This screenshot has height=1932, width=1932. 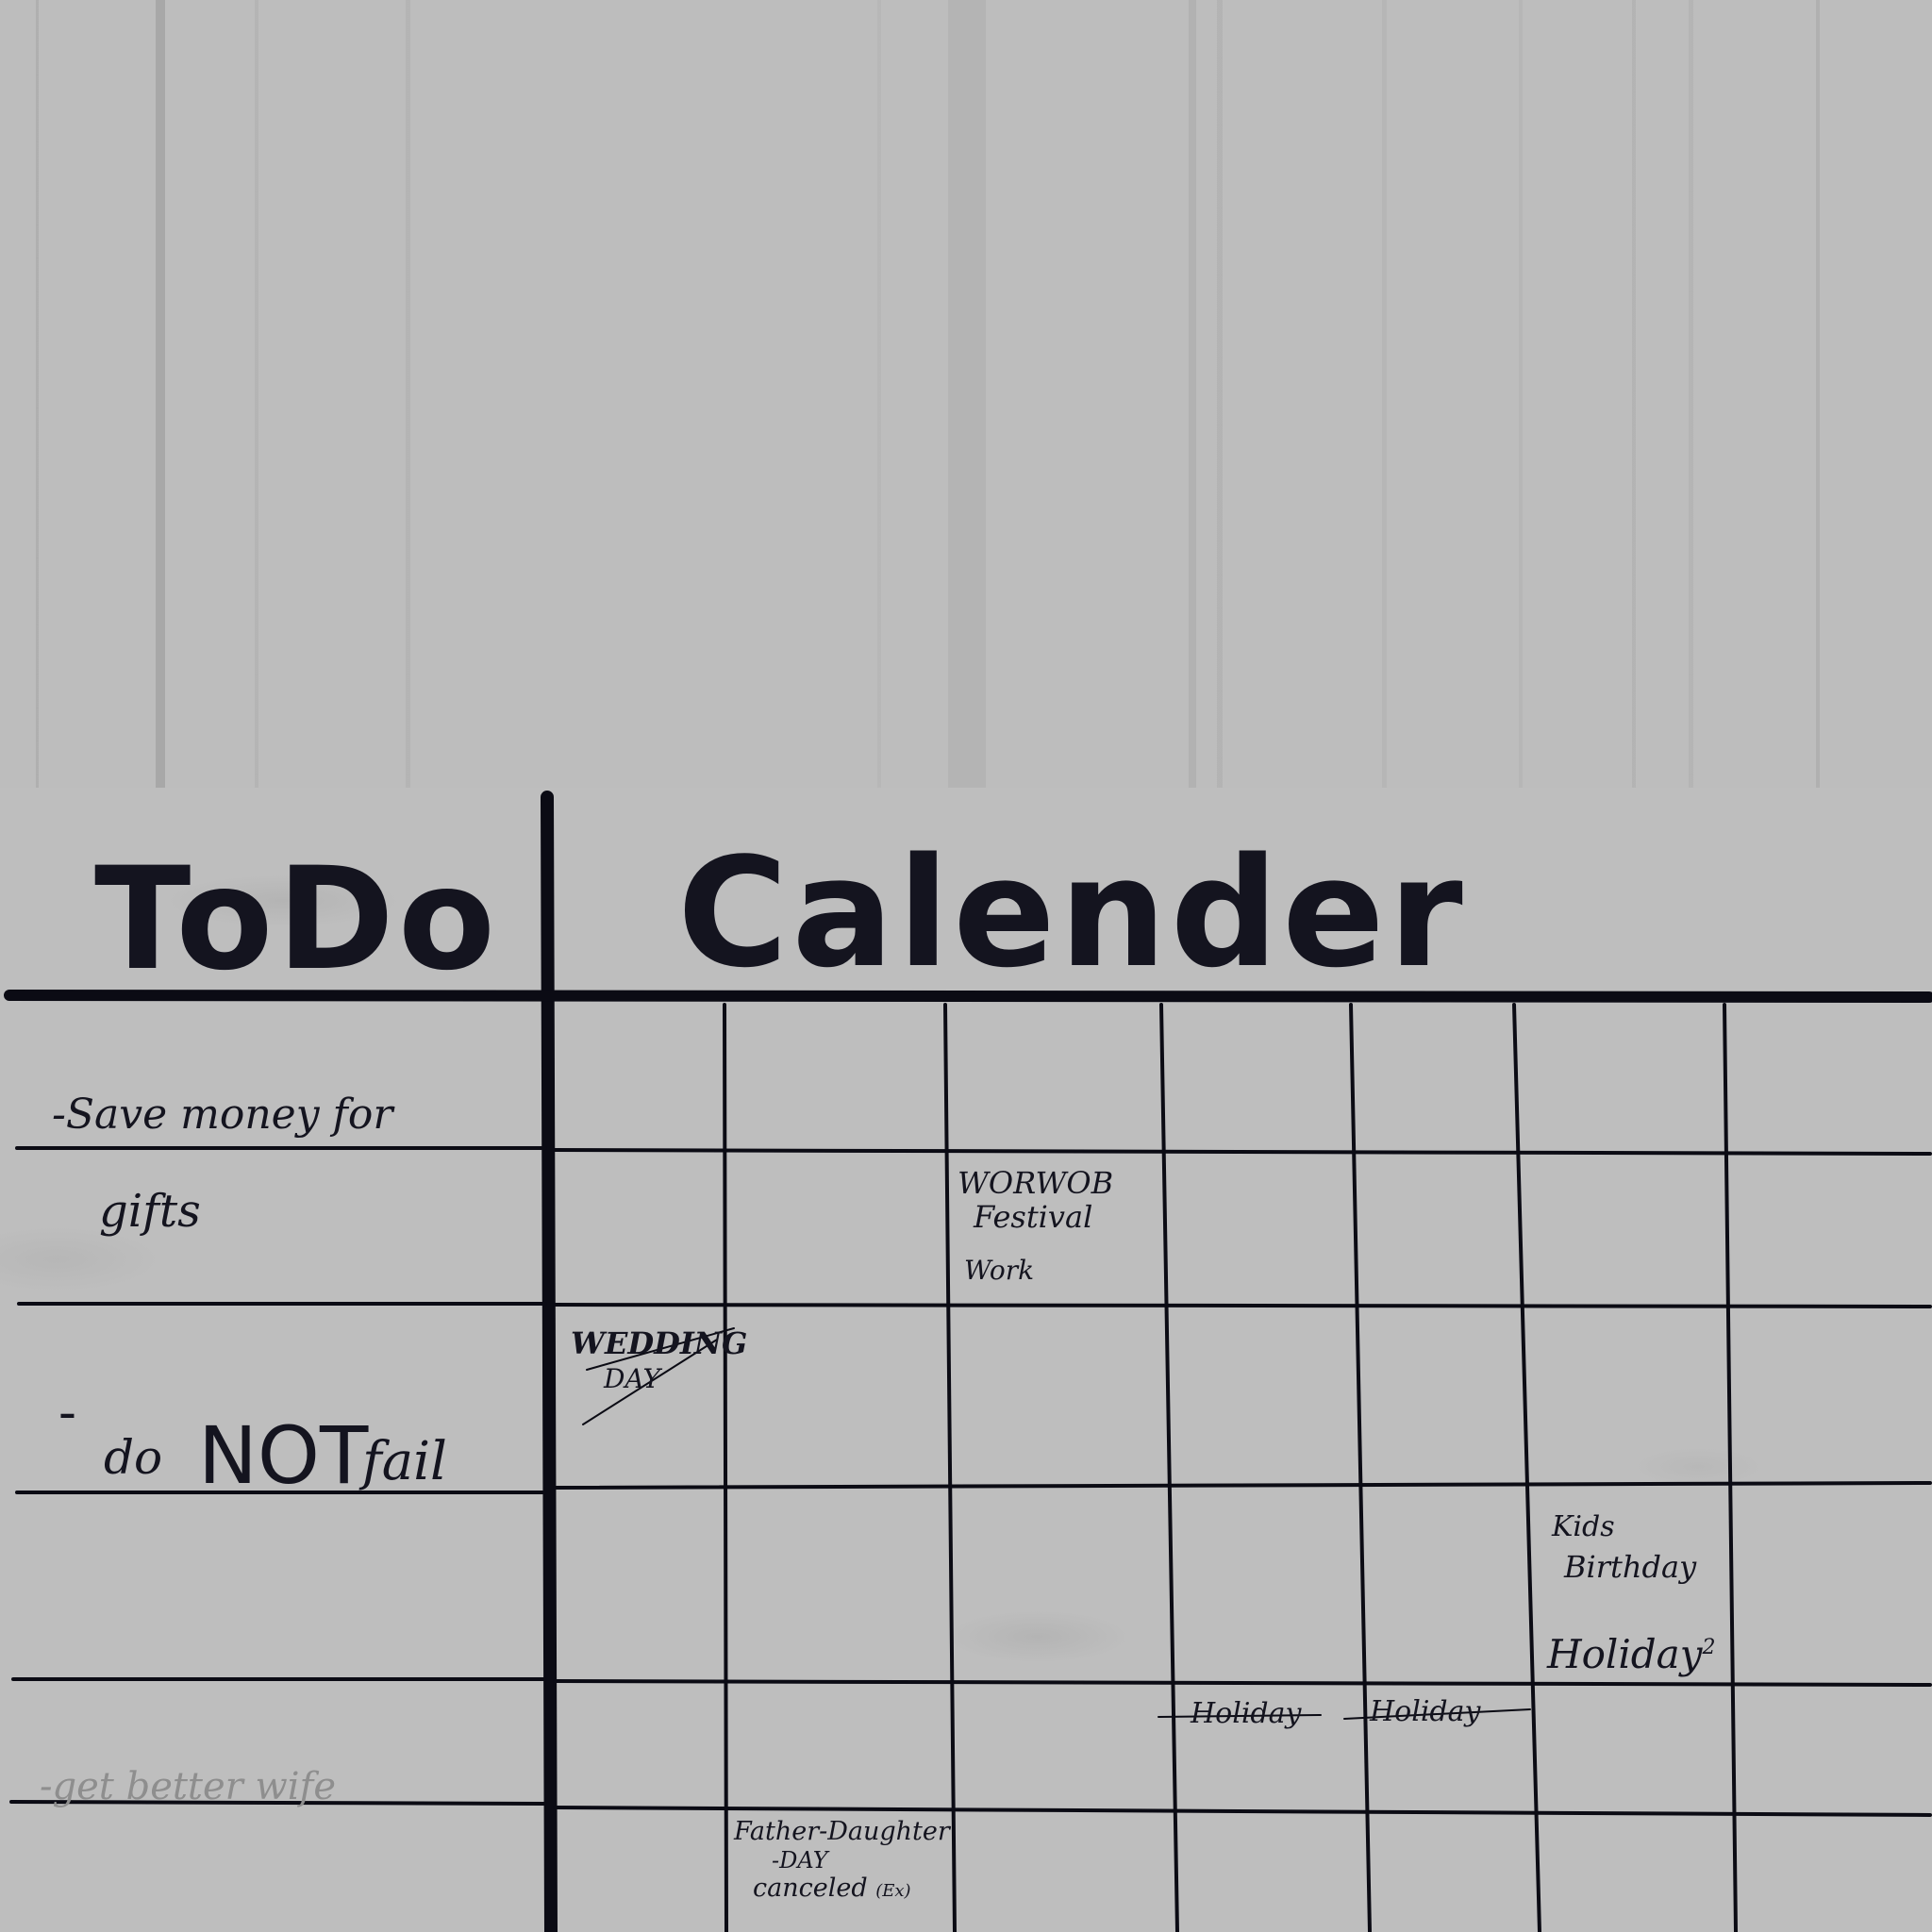 I want to click on todo-item-1-line-1: -Save money for, so click(x=223, y=1115).